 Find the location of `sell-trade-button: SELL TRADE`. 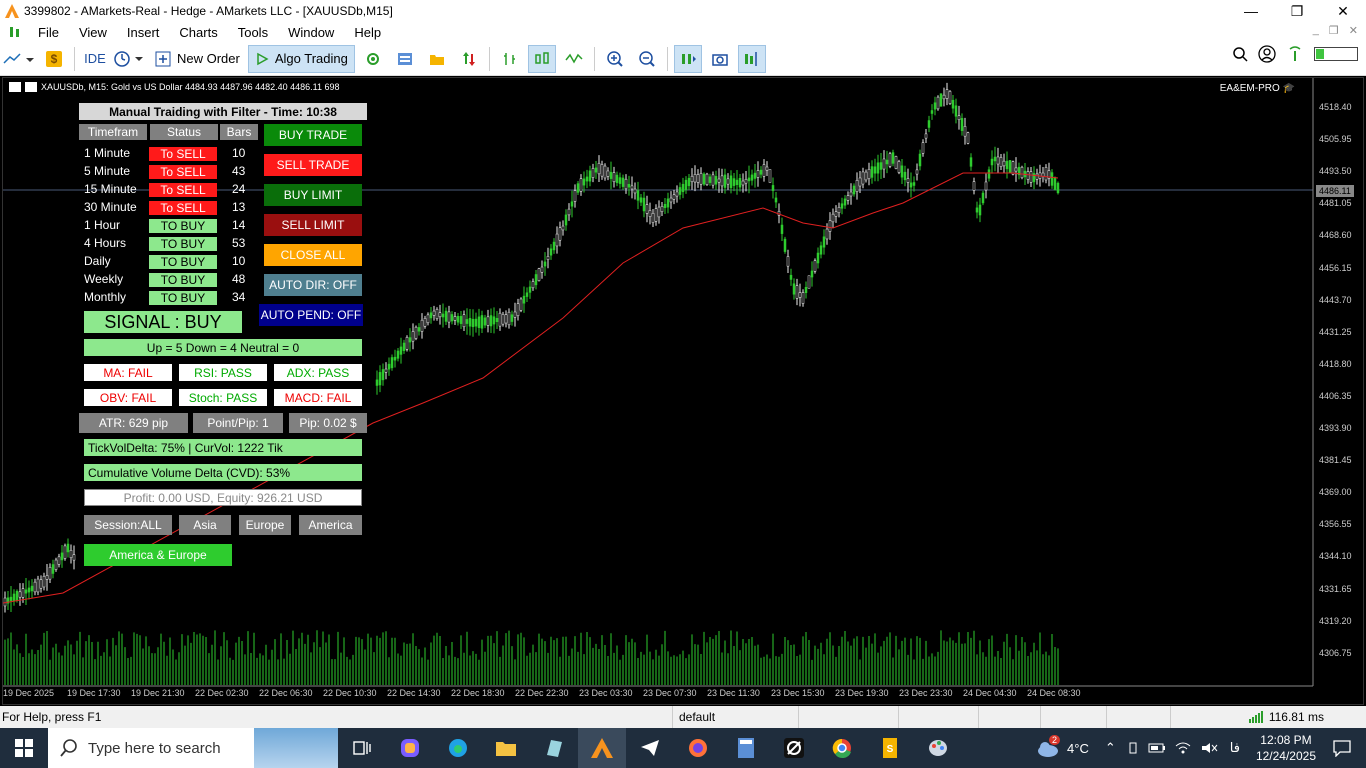

sell-trade-button: SELL TRADE is located at coordinates (313, 165).